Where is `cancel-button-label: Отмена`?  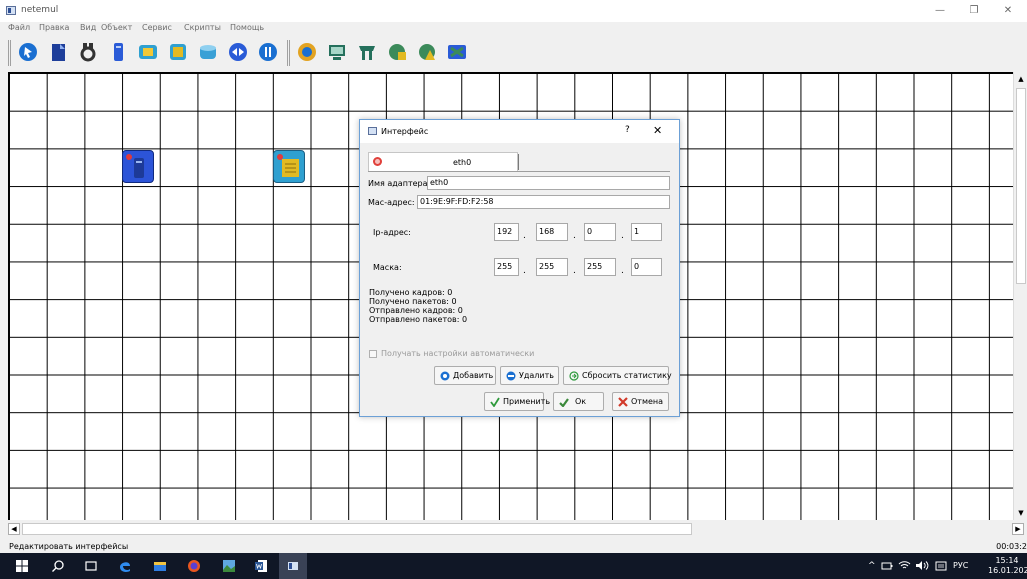 cancel-button-label: Отмена is located at coordinates (647, 401).